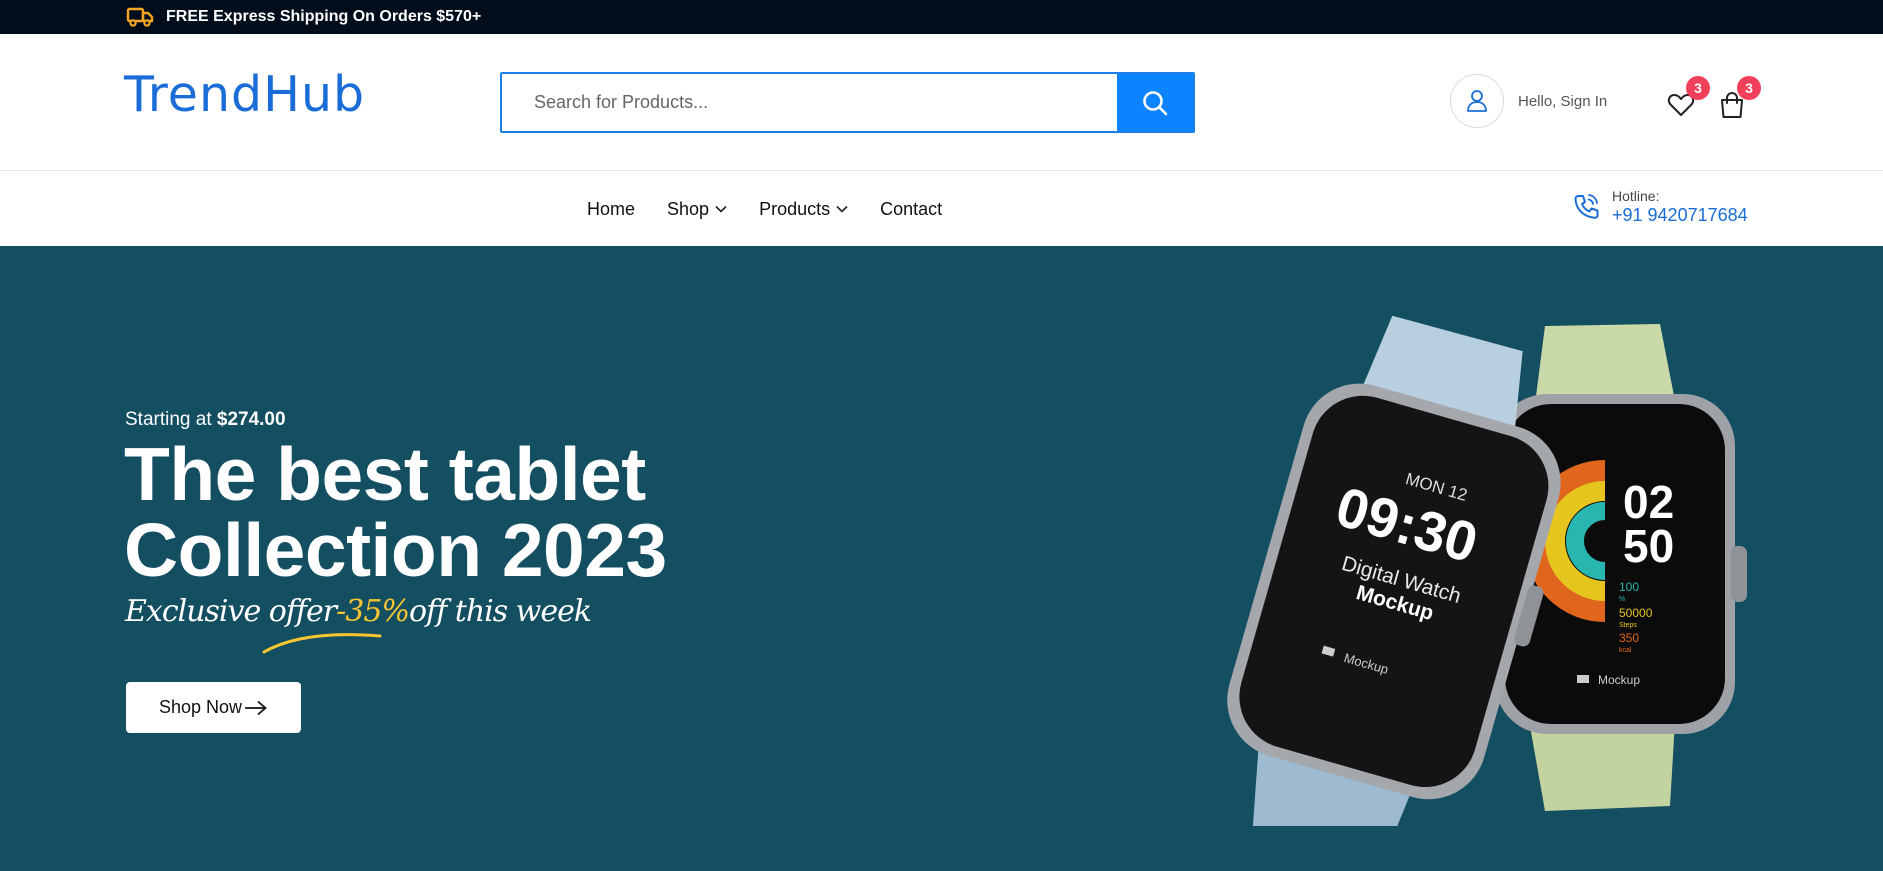  I want to click on nav-item-contact: Contact, so click(911, 209).